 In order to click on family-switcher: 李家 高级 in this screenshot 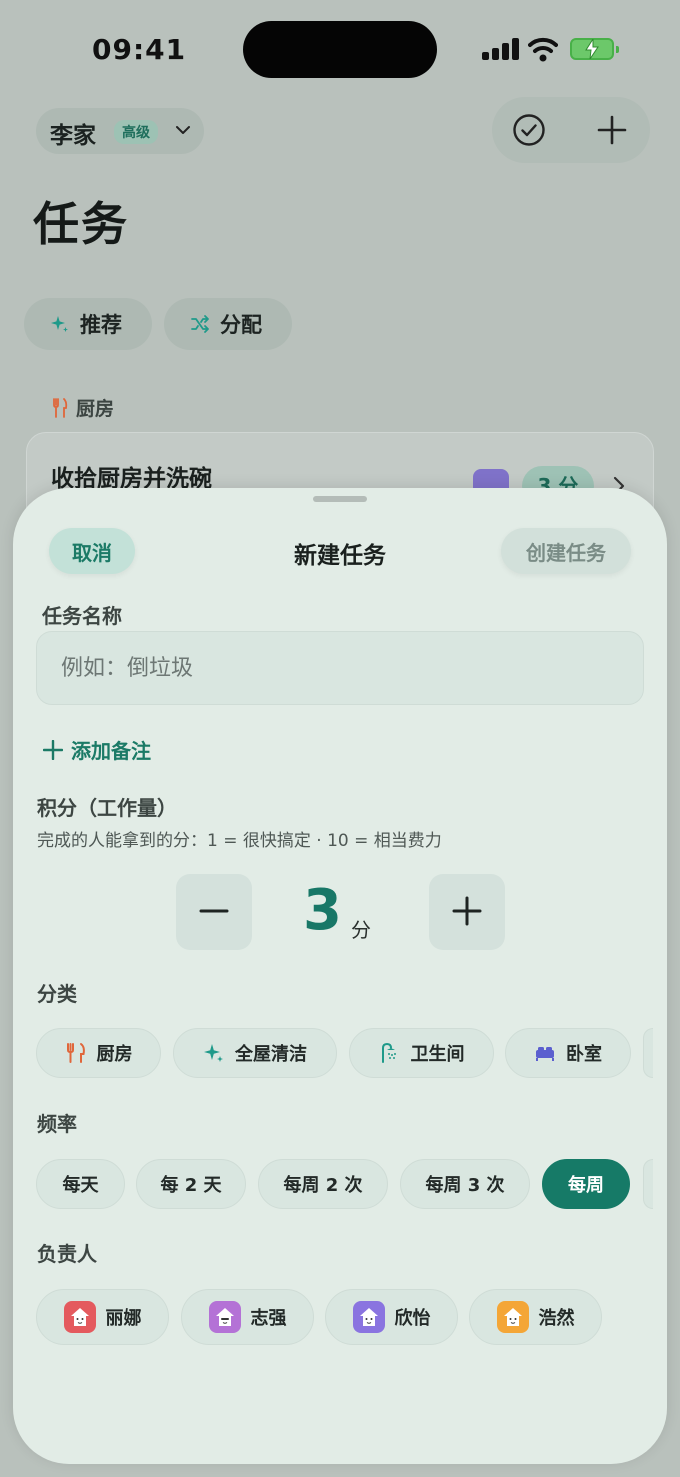, I will do `click(120, 131)`.